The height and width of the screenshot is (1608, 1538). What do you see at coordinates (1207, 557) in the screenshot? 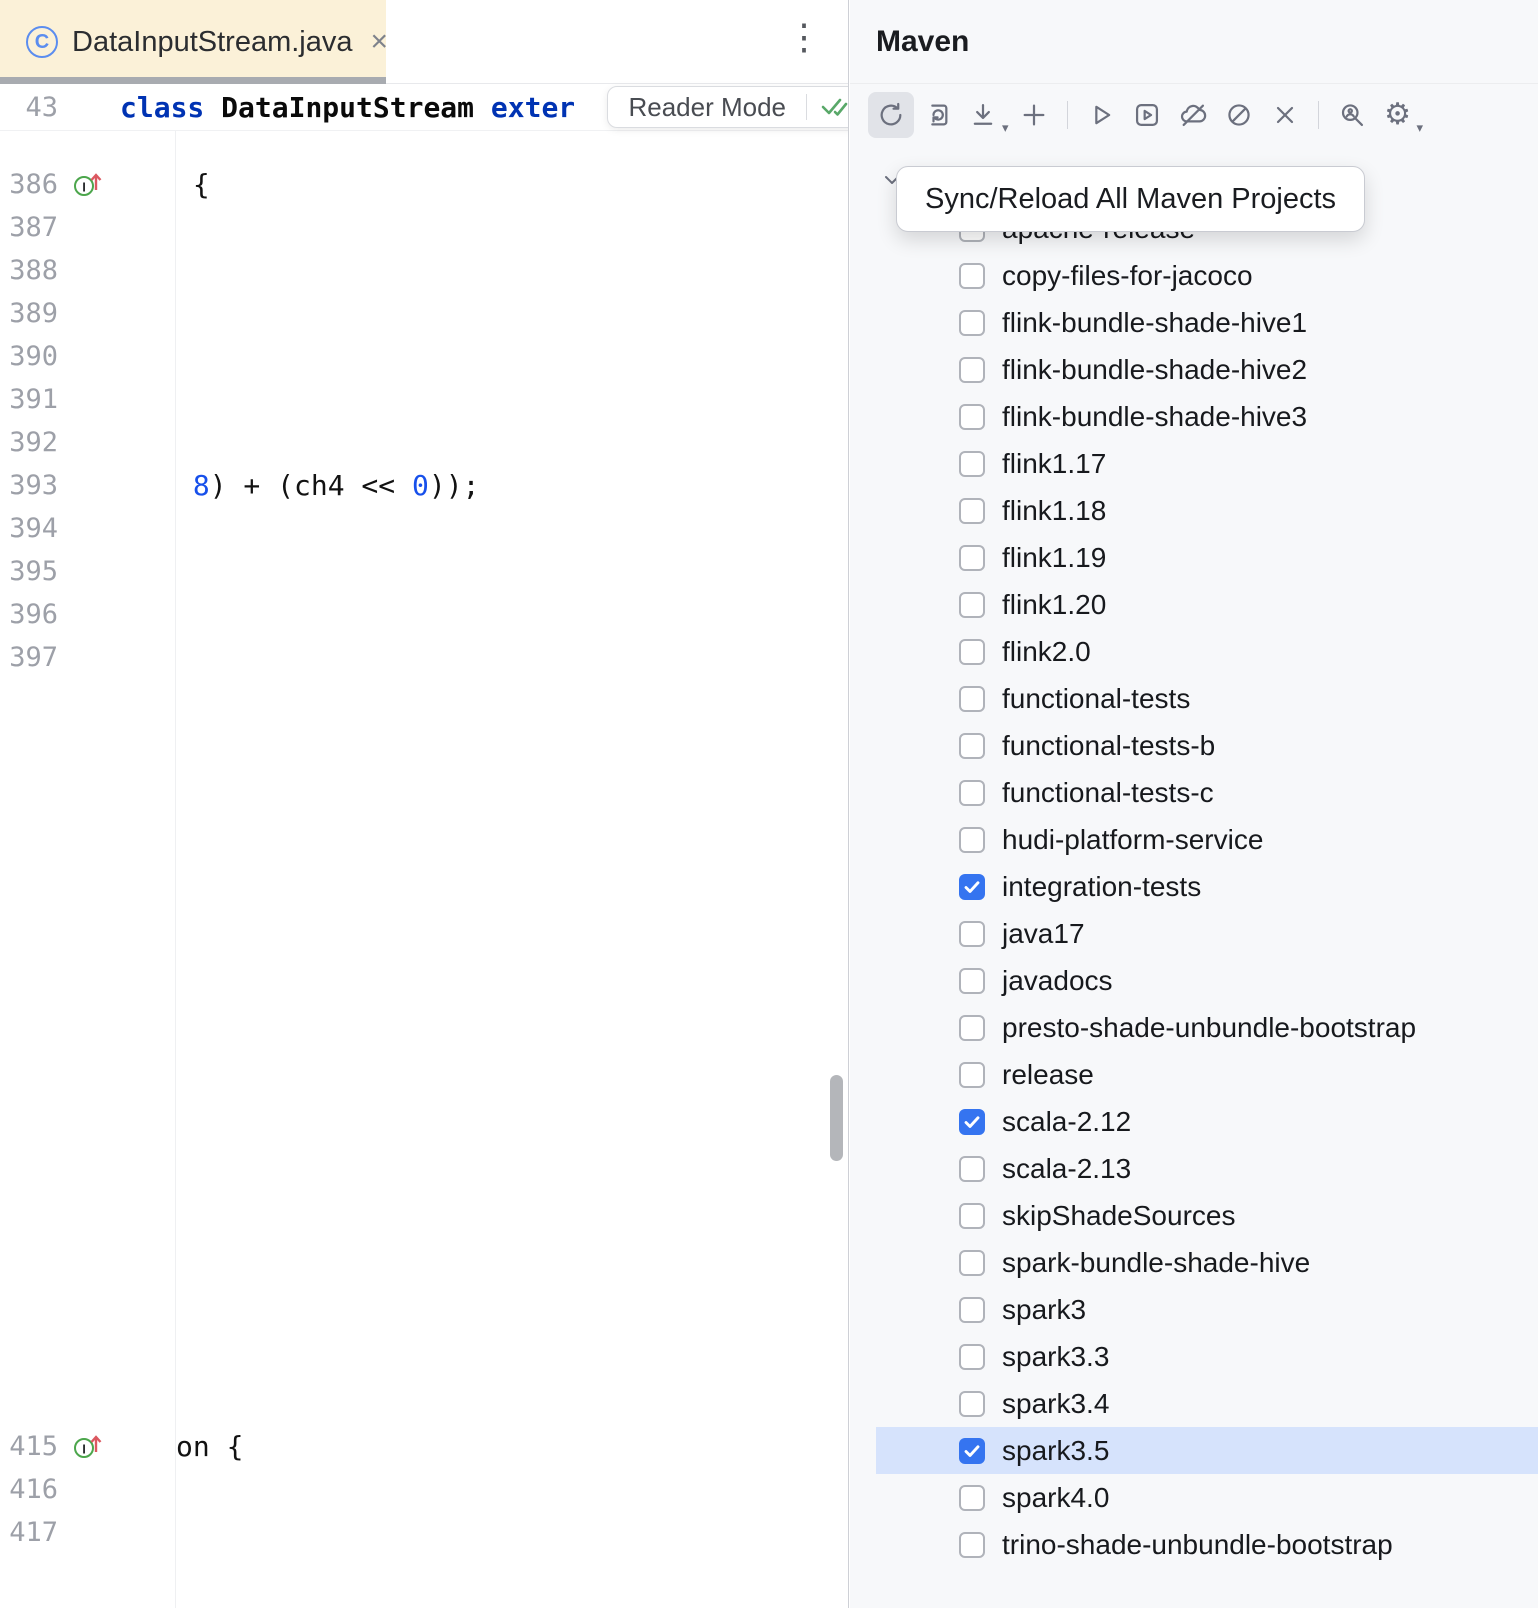
I see `maven-profile-row: flink1.19` at bounding box center [1207, 557].